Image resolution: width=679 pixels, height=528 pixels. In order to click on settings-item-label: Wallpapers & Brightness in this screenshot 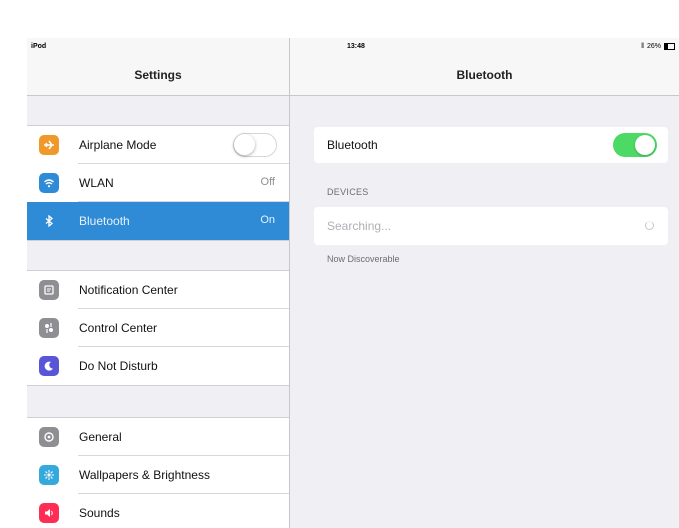, I will do `click(144, 475)`.